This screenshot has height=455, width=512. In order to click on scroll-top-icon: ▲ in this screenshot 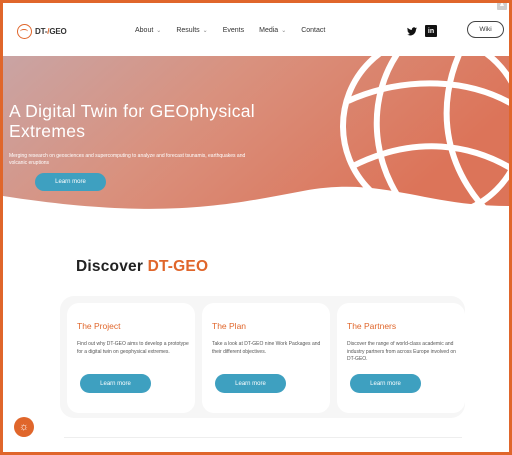, I will do `click(502, 5)`.